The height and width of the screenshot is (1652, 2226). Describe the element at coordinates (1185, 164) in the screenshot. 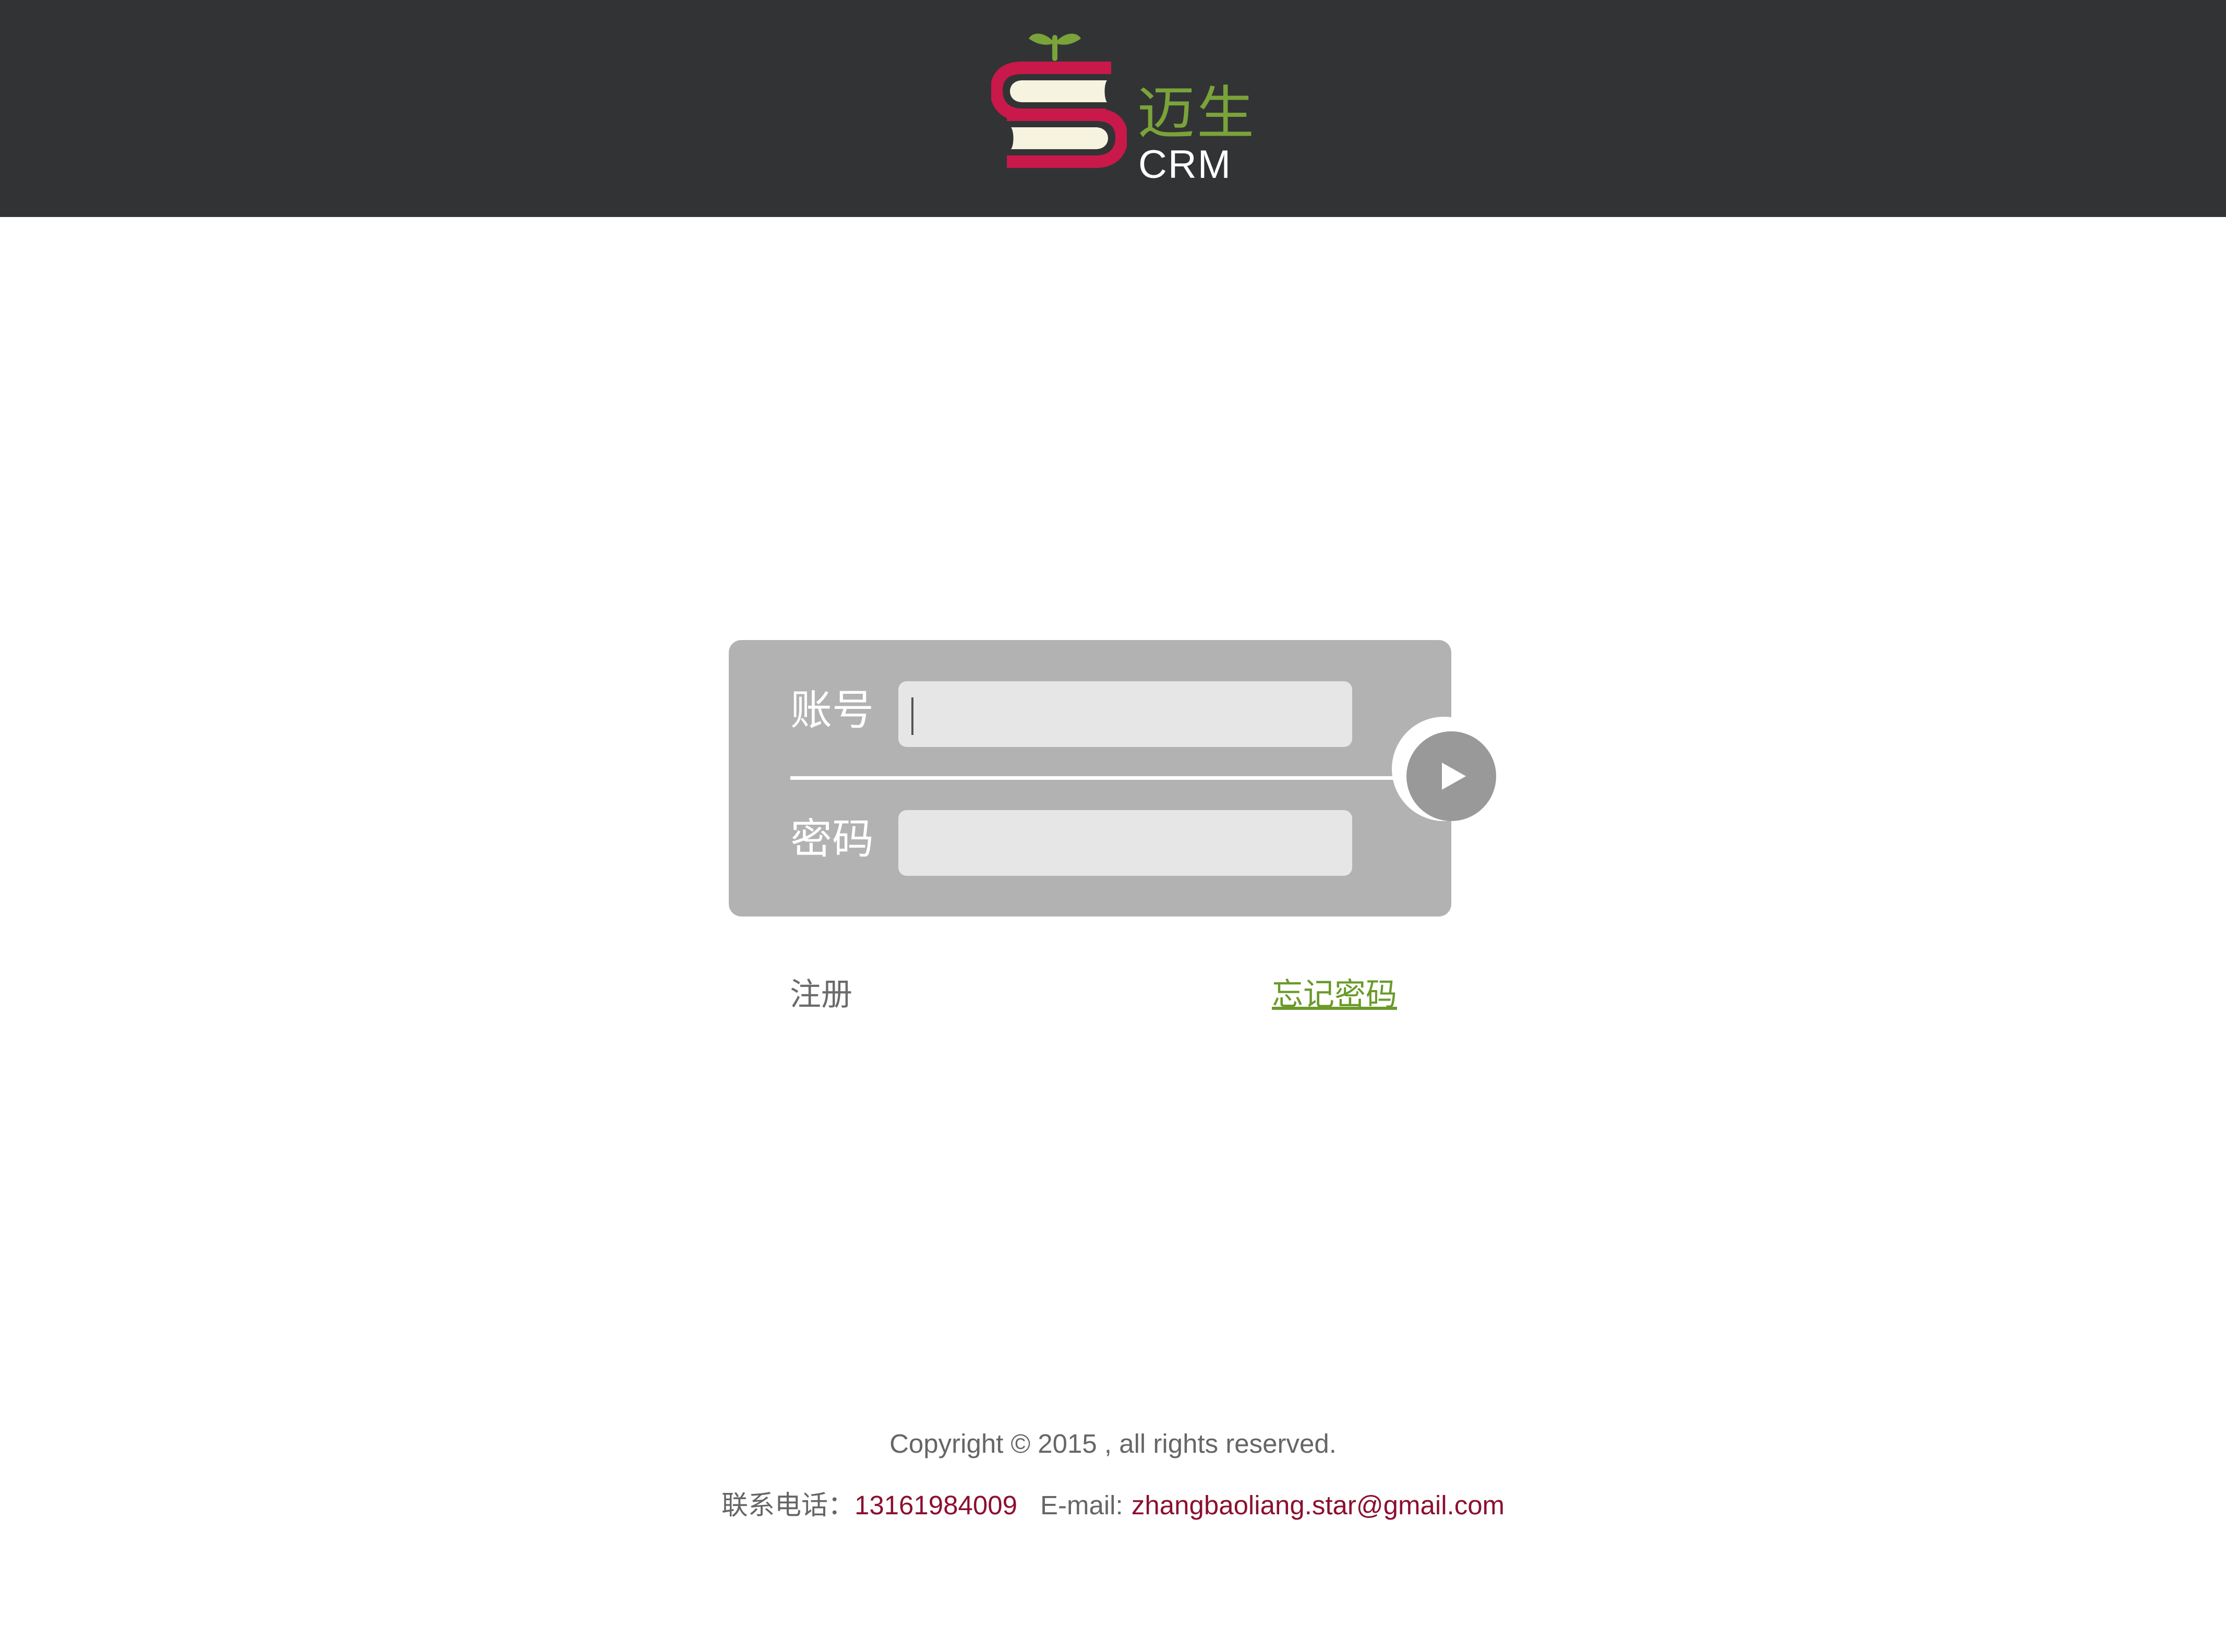

I see `logo-text-crm: CRM` at that location.